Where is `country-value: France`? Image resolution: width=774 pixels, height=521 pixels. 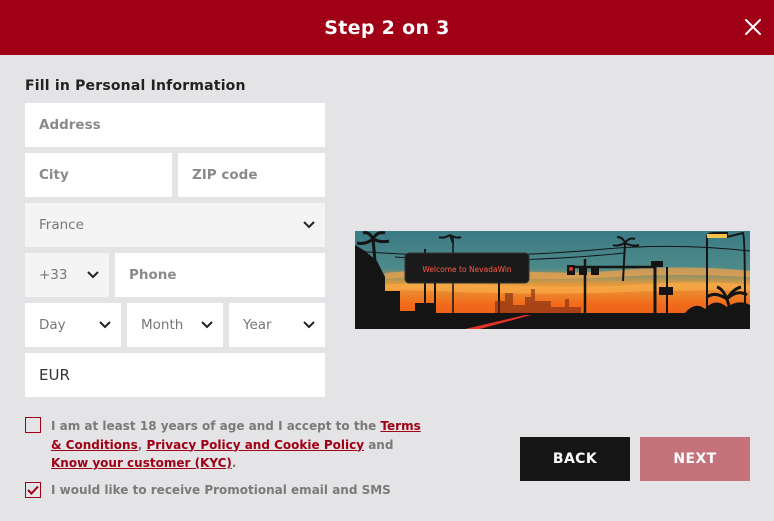
country-value: France is located at coordinates (61, 225).